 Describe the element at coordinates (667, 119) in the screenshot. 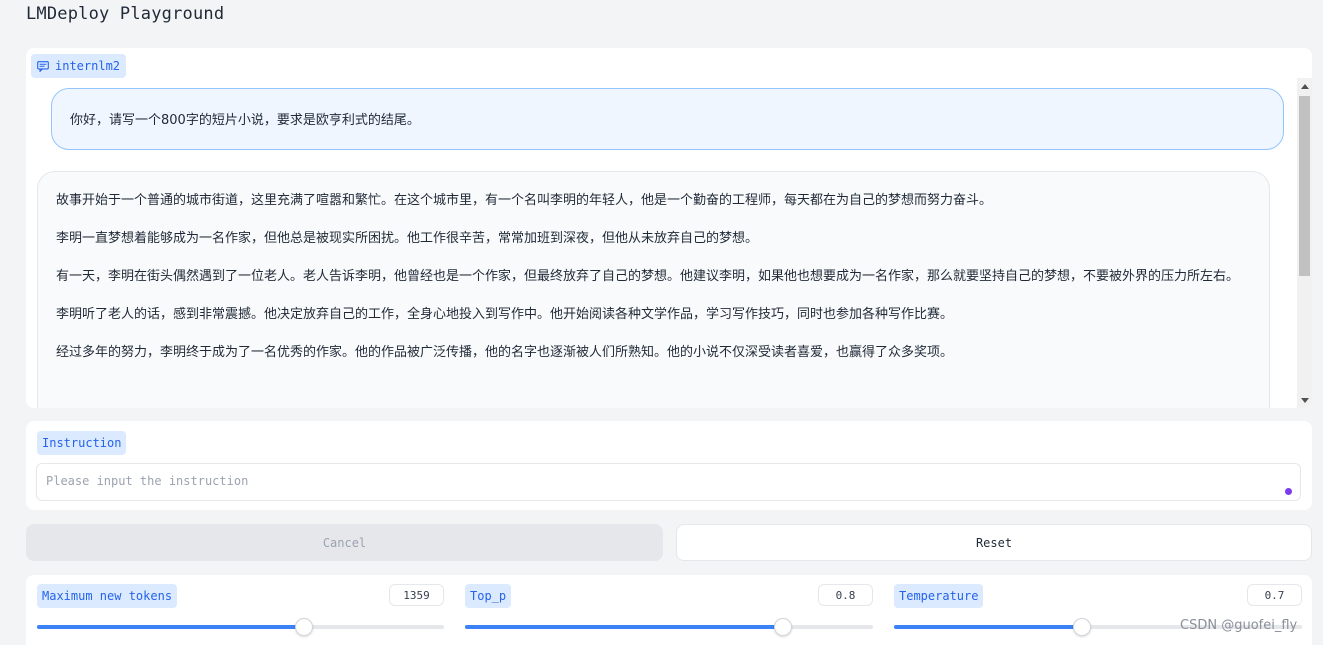

I see `user-message: 你好，请写一个800字的短片小说，要求是欧亨利式的结尾。` at that location.